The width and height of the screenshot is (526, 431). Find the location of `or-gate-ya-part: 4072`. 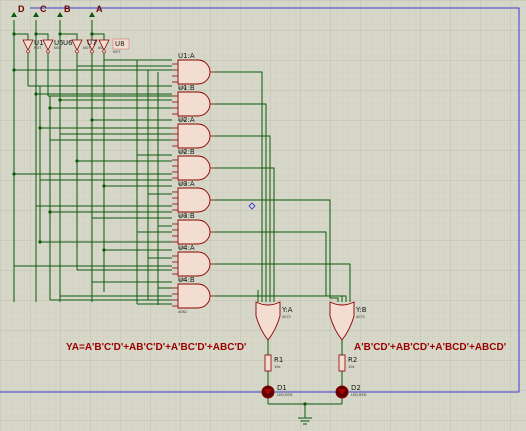

or-gate-ya-part: 4072 is located at coordinates (286, 317).